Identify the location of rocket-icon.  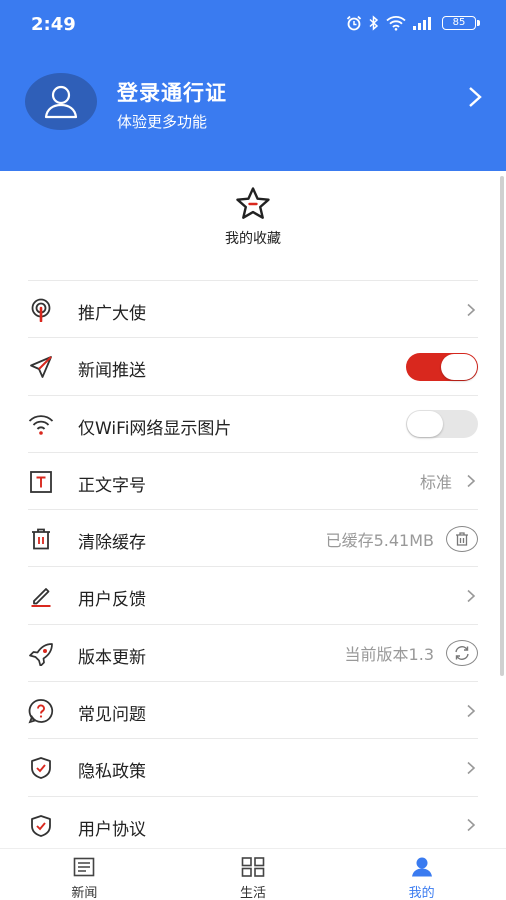
(41, 654).